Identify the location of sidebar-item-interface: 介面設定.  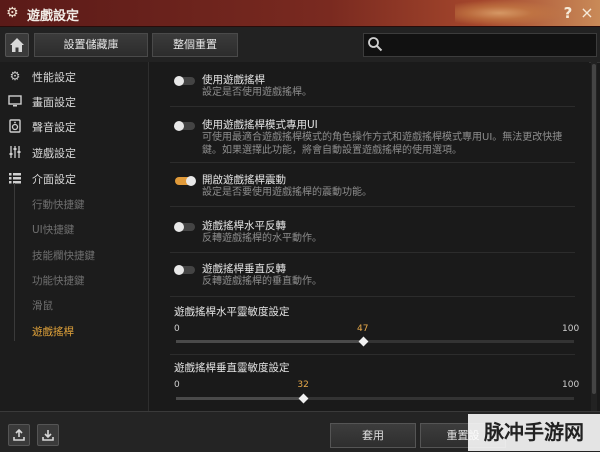
(74, 178).